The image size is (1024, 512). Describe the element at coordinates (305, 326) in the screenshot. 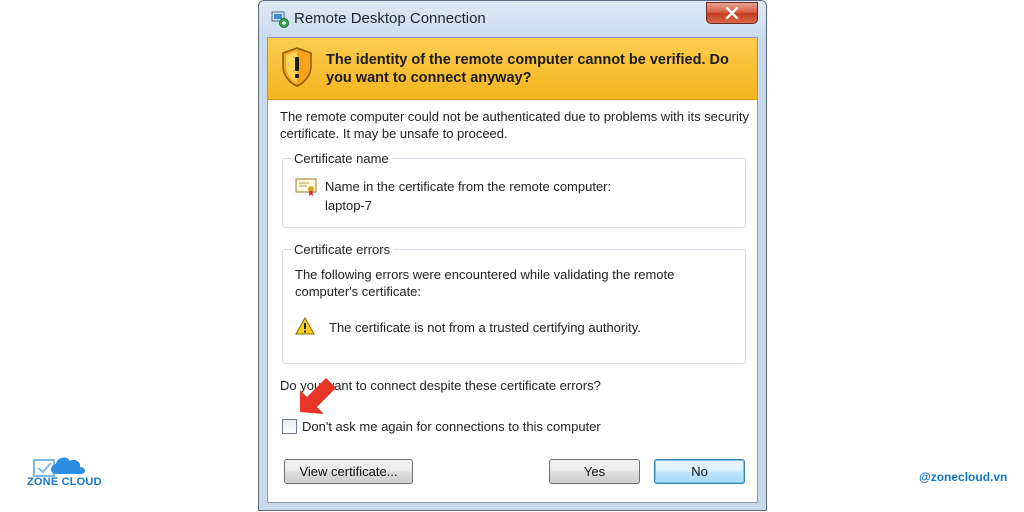

I see `warning-icon` at that location.